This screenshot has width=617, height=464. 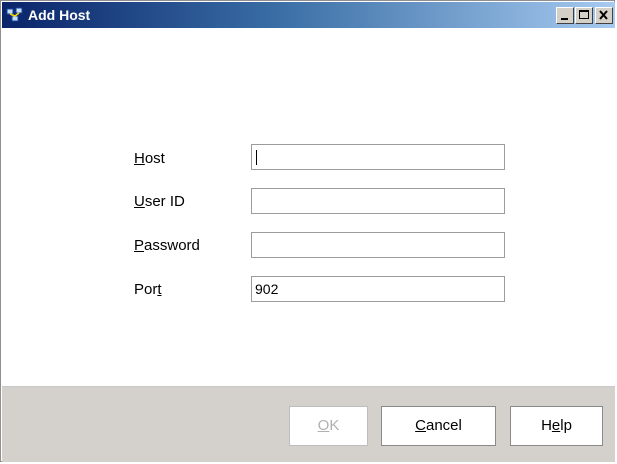 I want to click on text-caret, so click(x=256, y=157).